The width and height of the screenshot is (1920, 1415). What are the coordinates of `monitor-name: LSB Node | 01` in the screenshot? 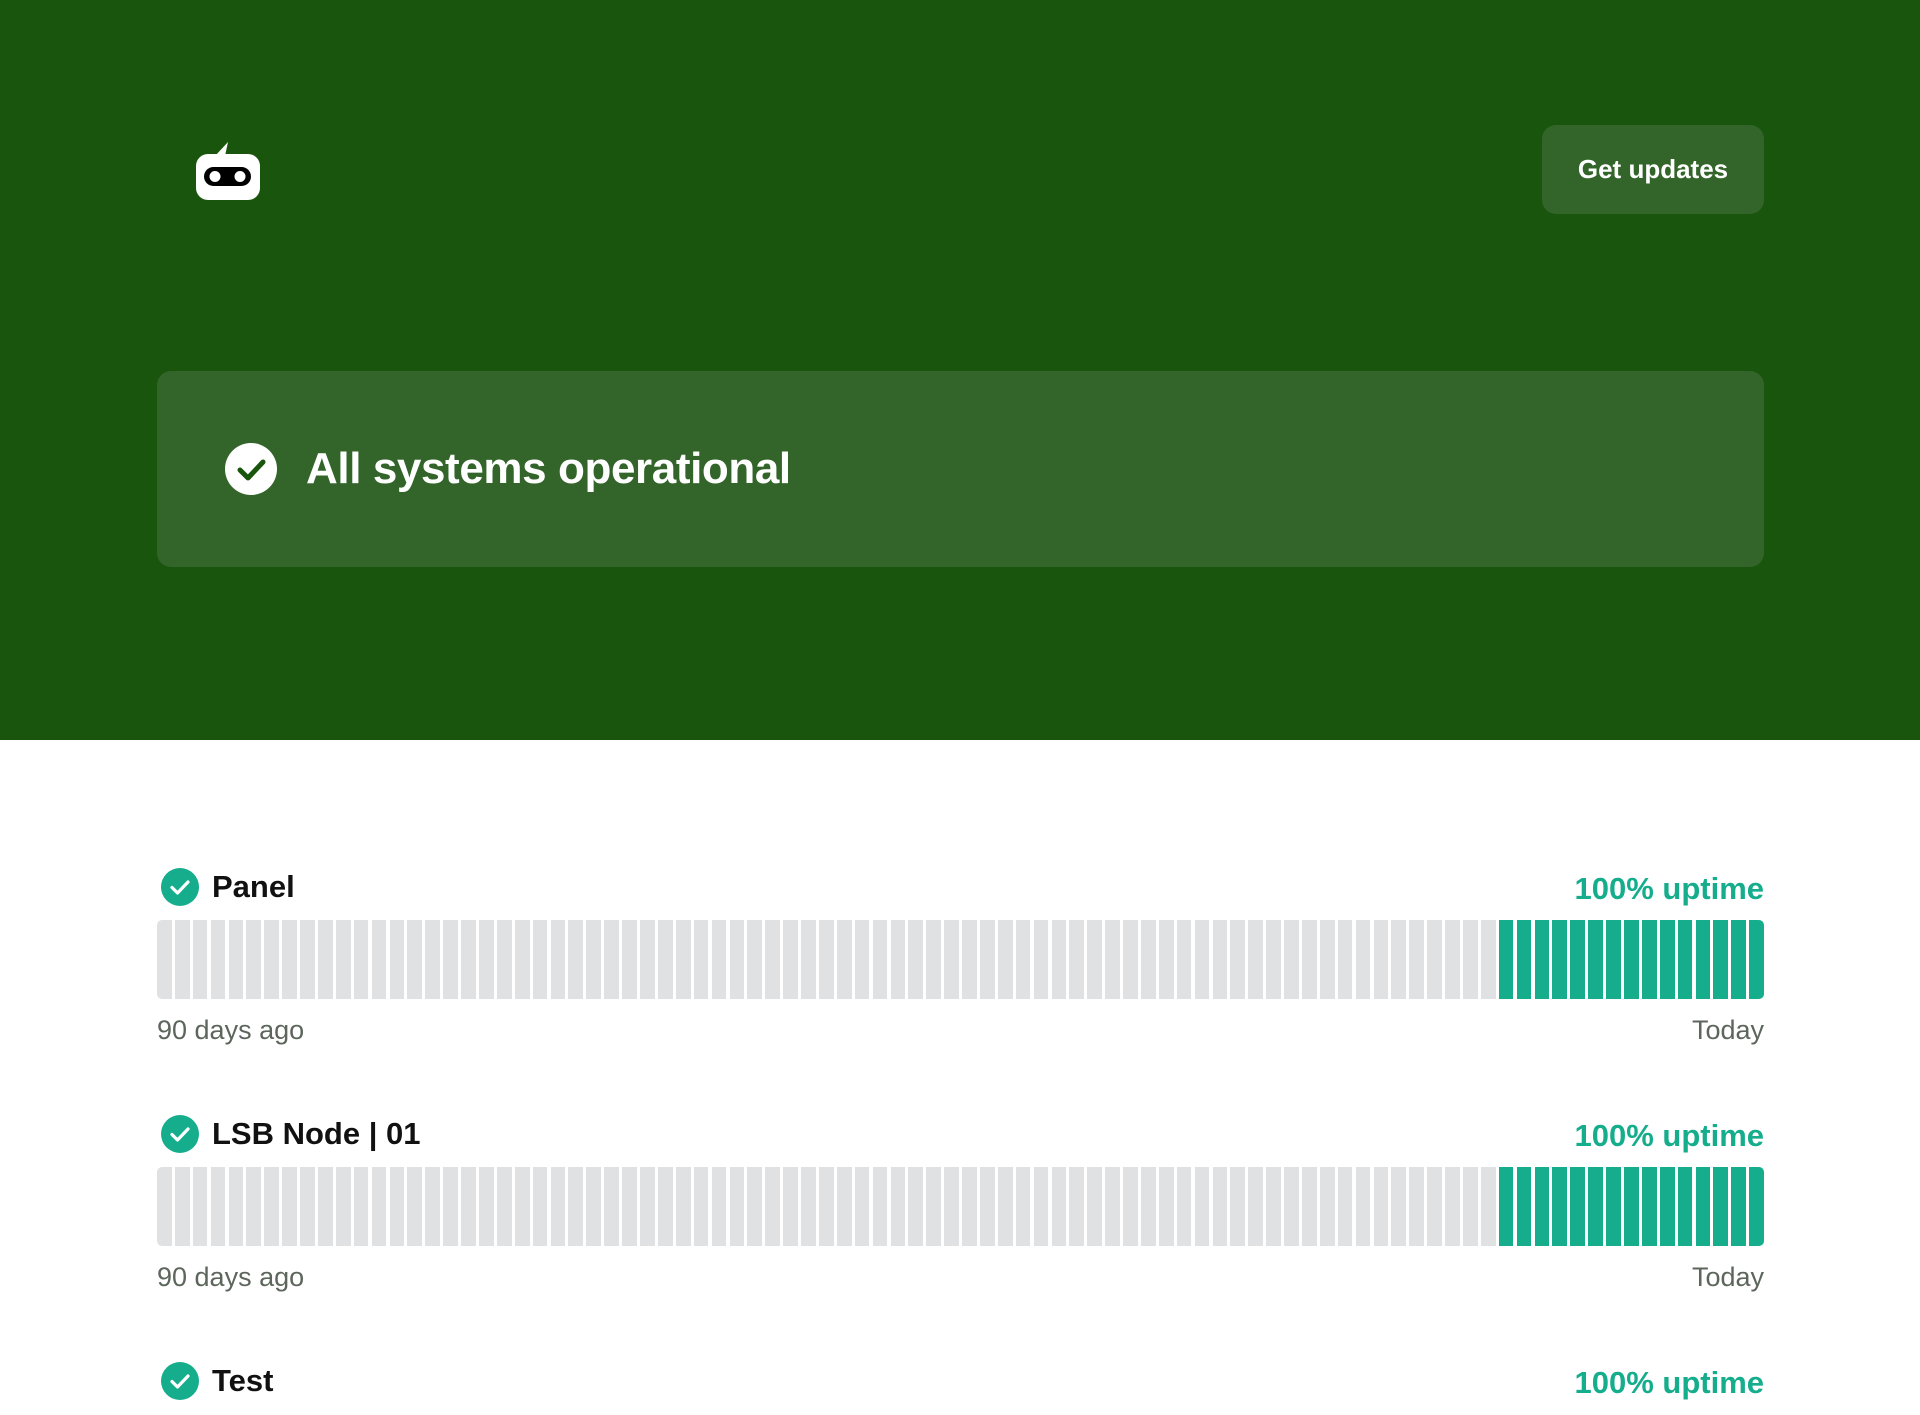 It's located at (316, 1134).